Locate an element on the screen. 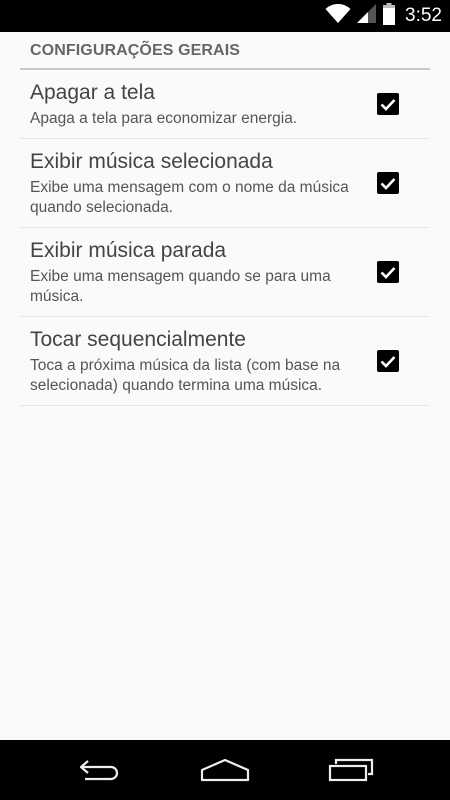 The height and width of the screenshot is (800, 450). checkbox-exibir-musica-parada is located at coordinates (388, 272).